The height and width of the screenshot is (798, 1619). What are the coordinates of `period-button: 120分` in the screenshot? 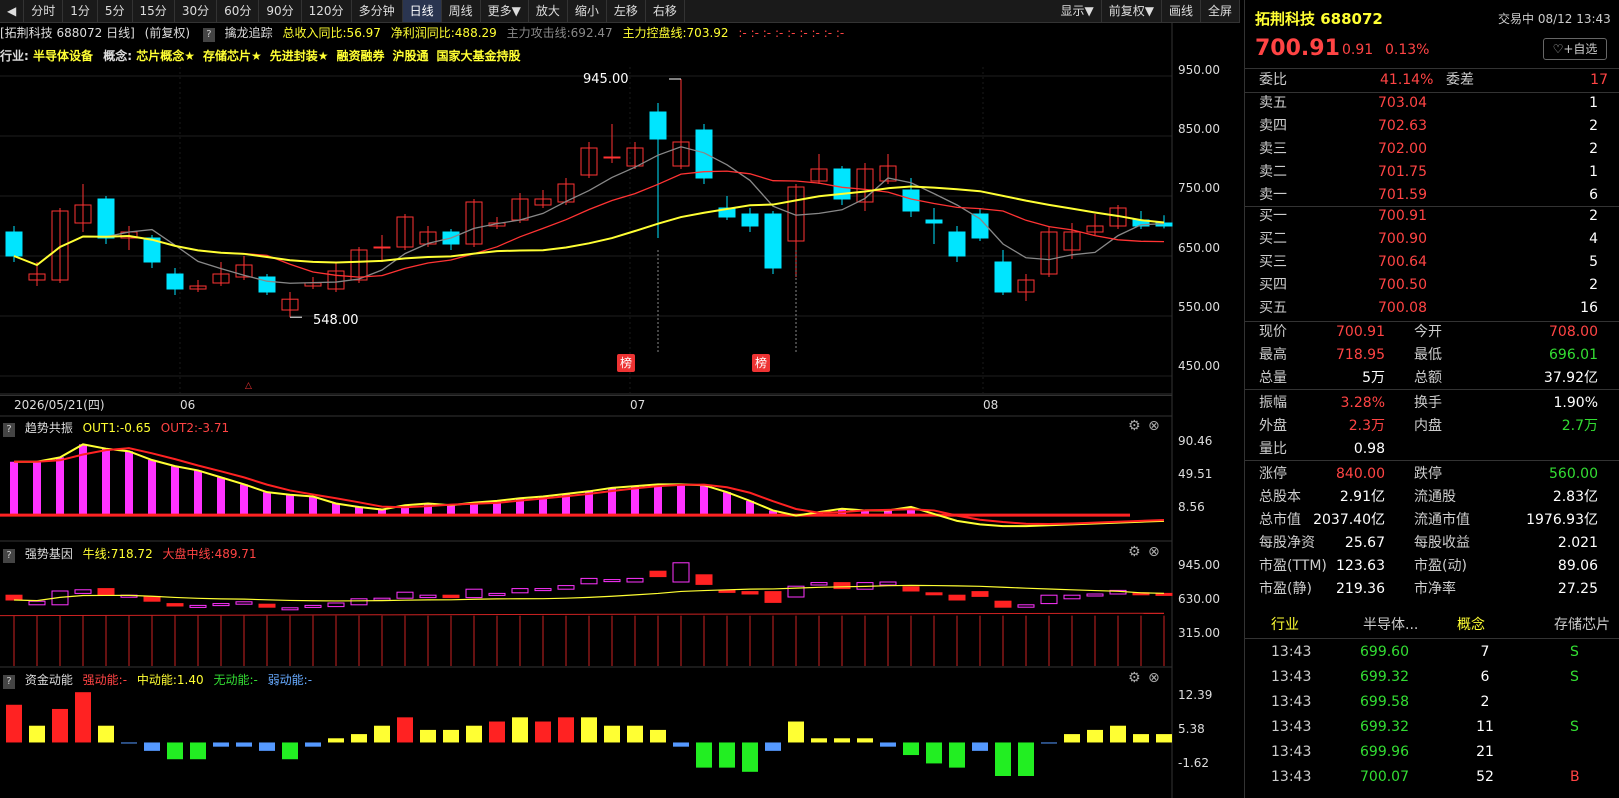 It's located at (327, 11).